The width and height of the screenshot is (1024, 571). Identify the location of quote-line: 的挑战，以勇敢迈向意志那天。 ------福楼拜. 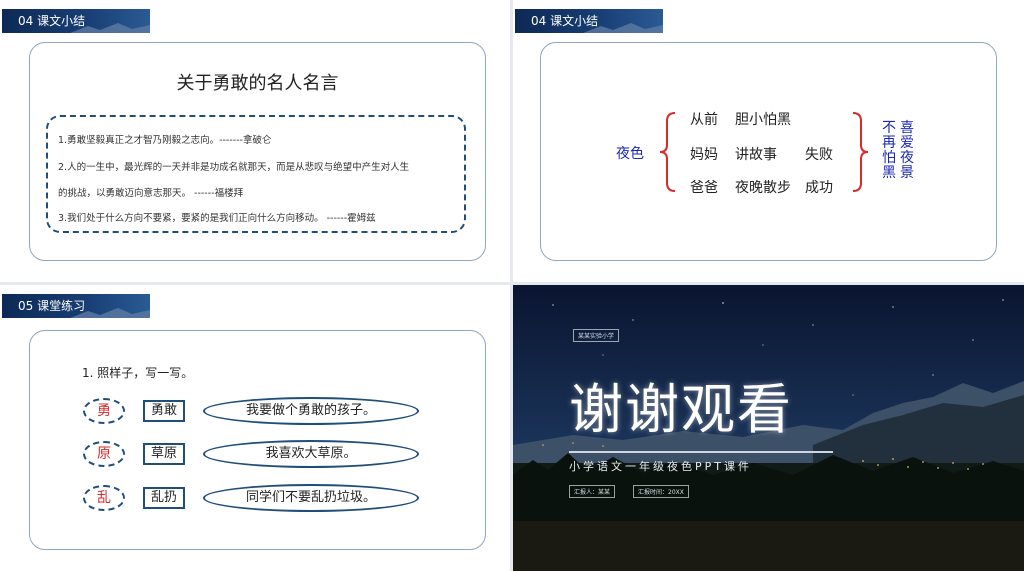
(151, 193).